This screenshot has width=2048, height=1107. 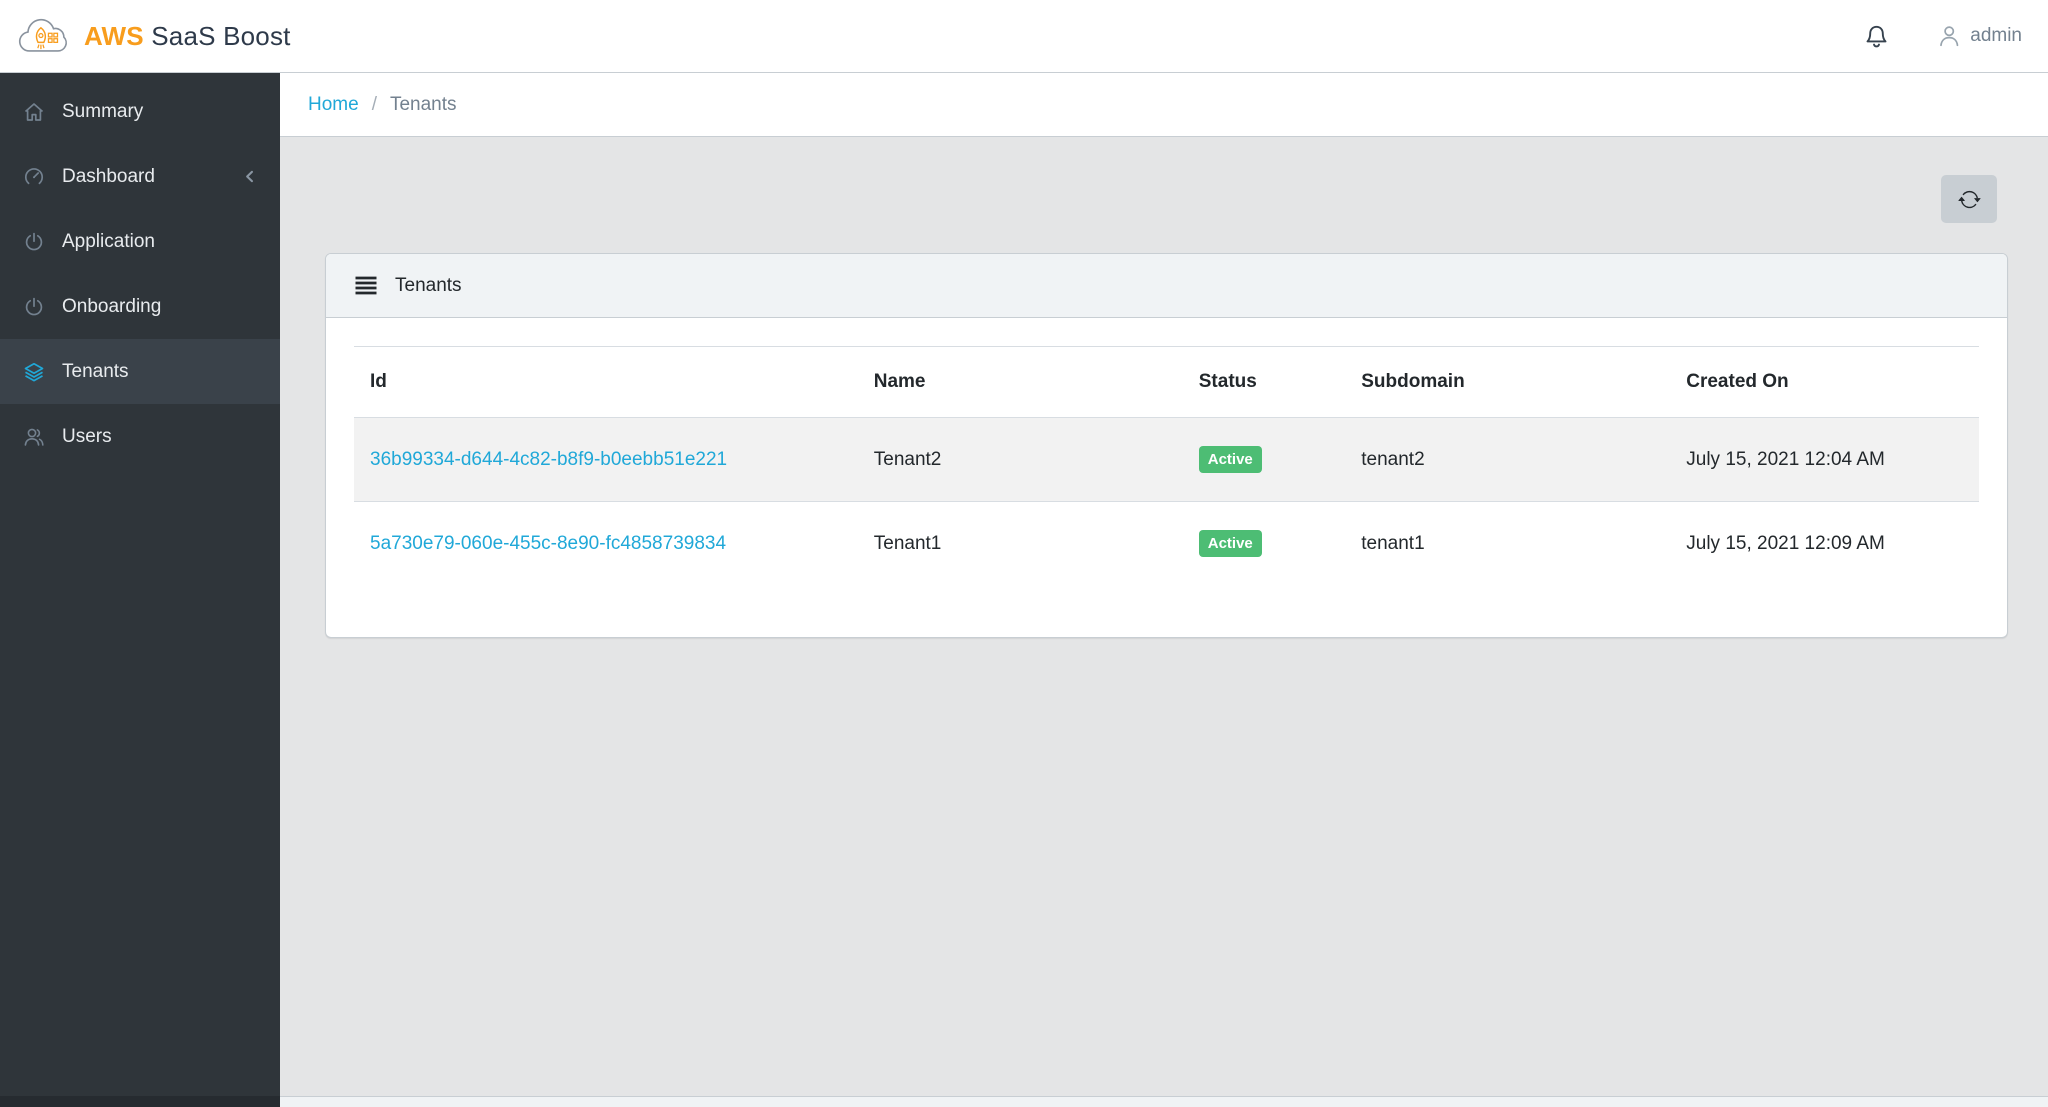 I want to click on tenant-id-link: 36b99334-d644-4c82-b8f9-b0eebb51e221, so click(x=548, y=459).